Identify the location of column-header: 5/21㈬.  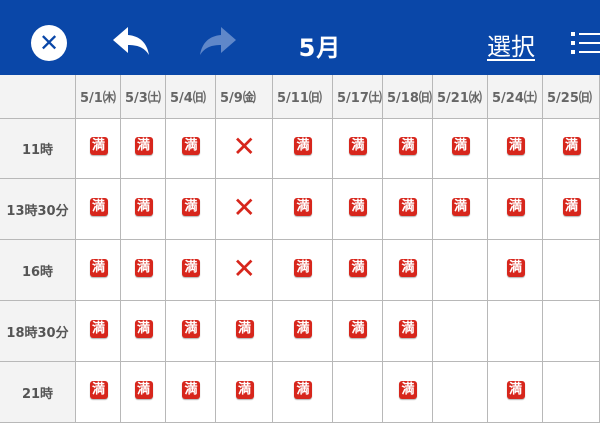
(460, 97).